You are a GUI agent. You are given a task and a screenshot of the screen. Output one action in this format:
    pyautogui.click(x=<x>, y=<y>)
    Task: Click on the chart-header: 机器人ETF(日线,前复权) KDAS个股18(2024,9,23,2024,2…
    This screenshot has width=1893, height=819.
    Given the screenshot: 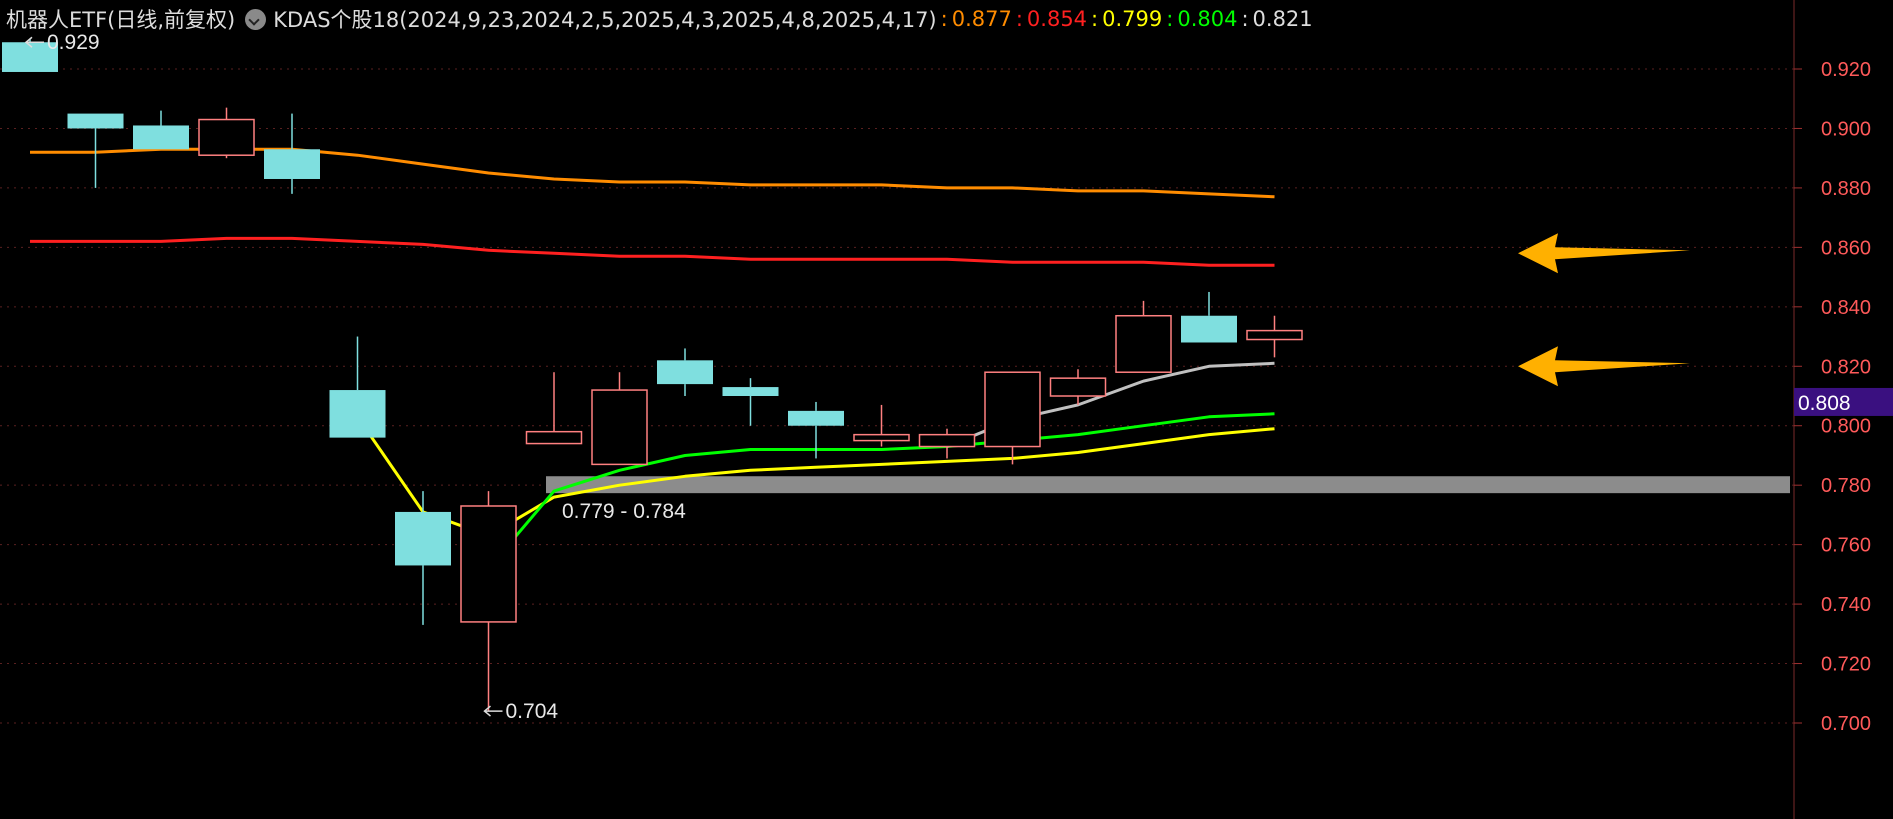 What is the action you would take?
    pyautogui.click(x=659, y=19)
    